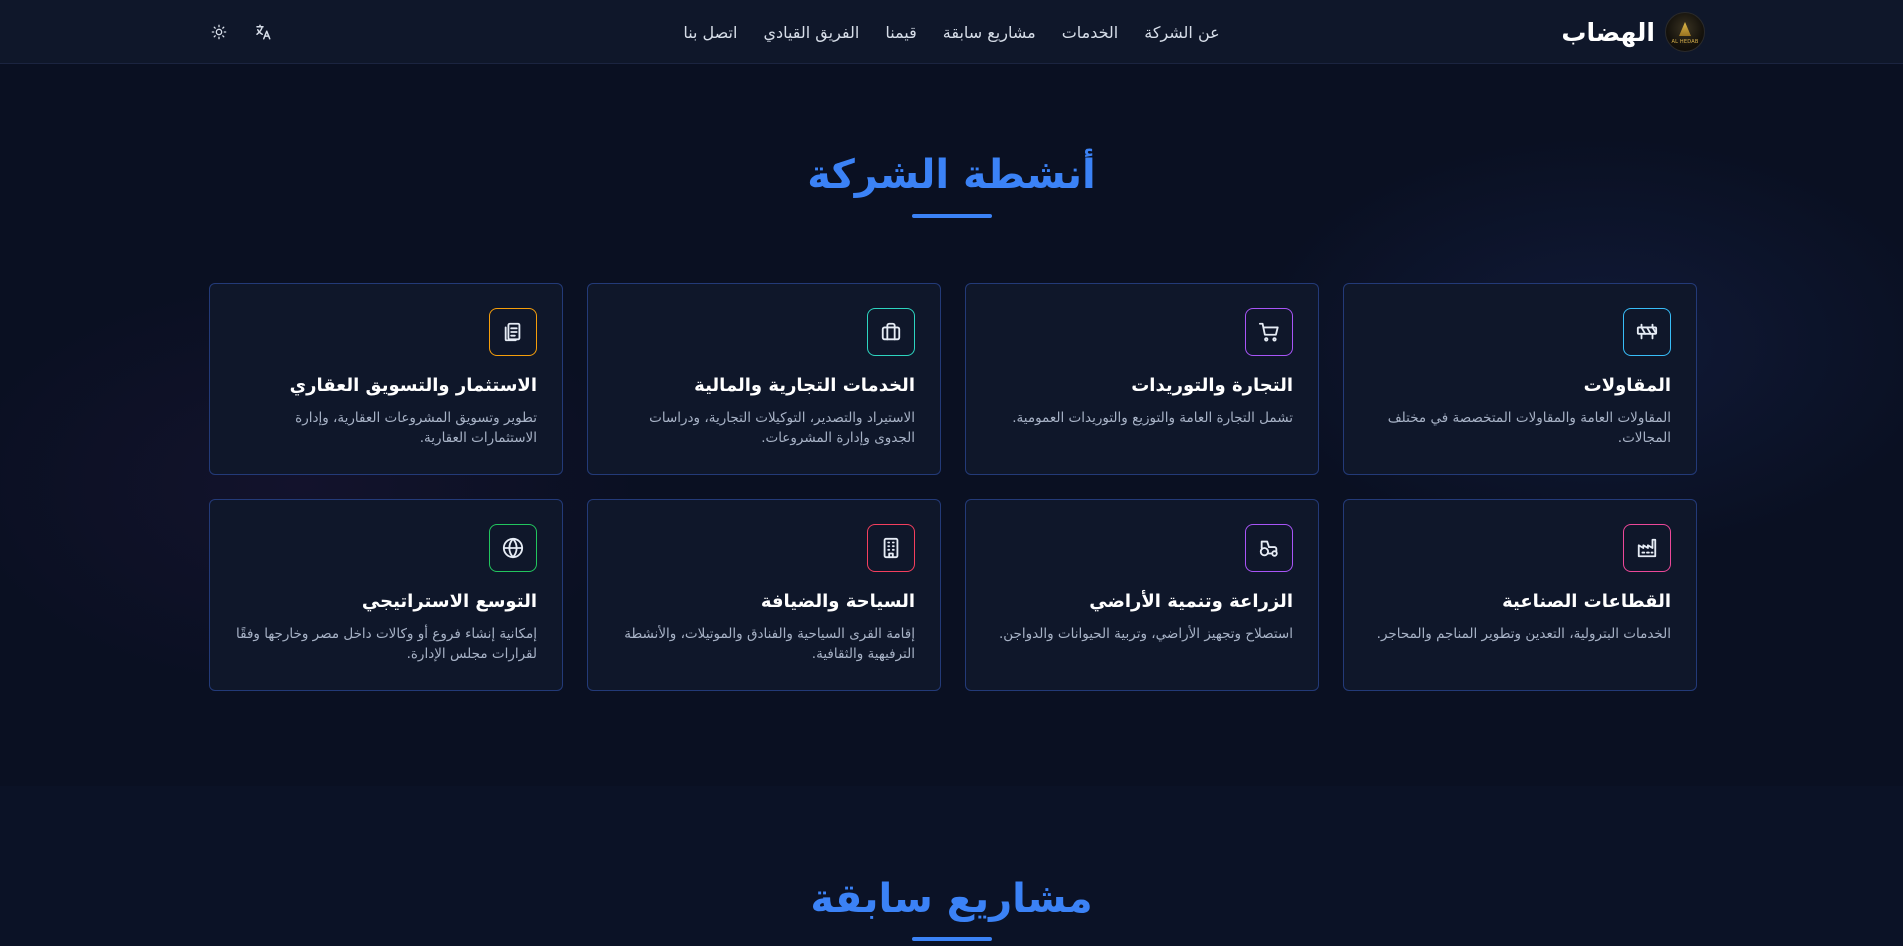 The image size is (1903, 946). I want to click on section-title-activities: أنشطة الشركة, so click(951, 175).